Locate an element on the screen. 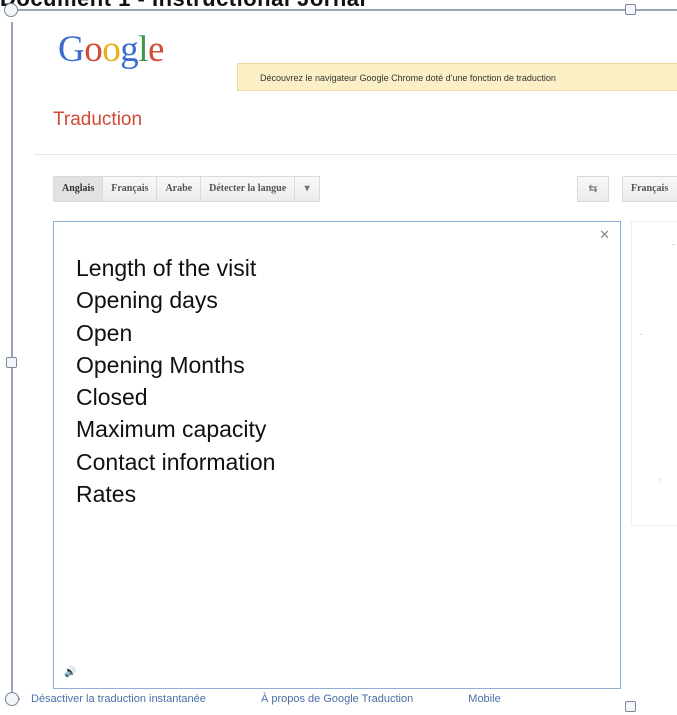 This screenshot has width=677, height=715. resize-handle-bottom-left is located at coordinates (12, 699).